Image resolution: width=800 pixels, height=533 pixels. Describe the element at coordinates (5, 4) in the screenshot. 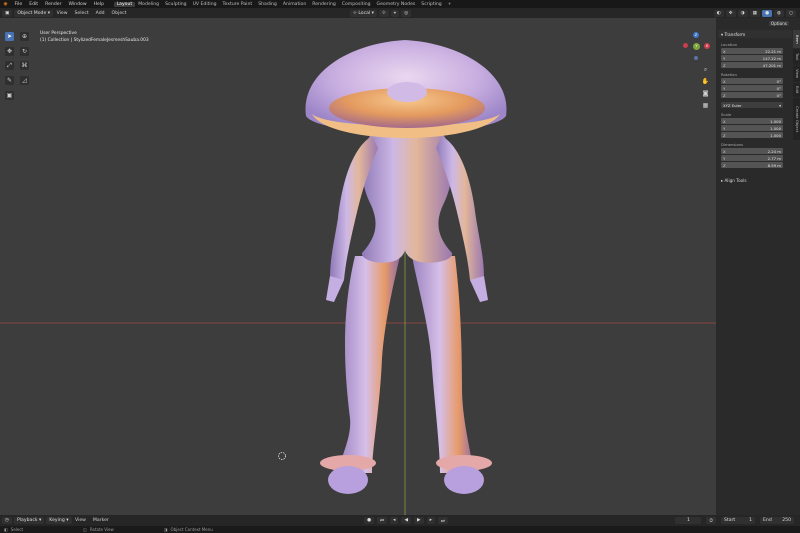

I see `blender-logo-icon: ◉` at that location.